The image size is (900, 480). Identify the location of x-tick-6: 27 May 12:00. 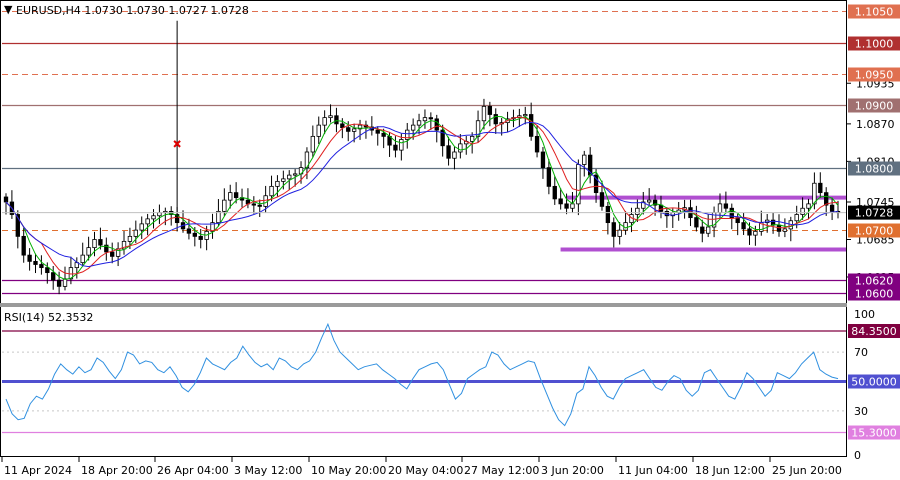
(501, 470).